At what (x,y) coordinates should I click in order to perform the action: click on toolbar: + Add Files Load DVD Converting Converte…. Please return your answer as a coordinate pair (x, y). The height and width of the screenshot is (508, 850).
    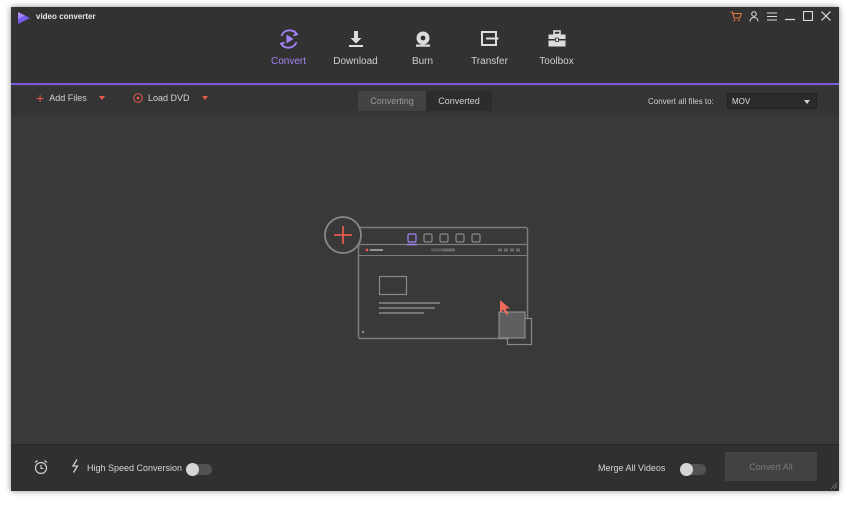
    Looking at the image, I should click on (425, 101).